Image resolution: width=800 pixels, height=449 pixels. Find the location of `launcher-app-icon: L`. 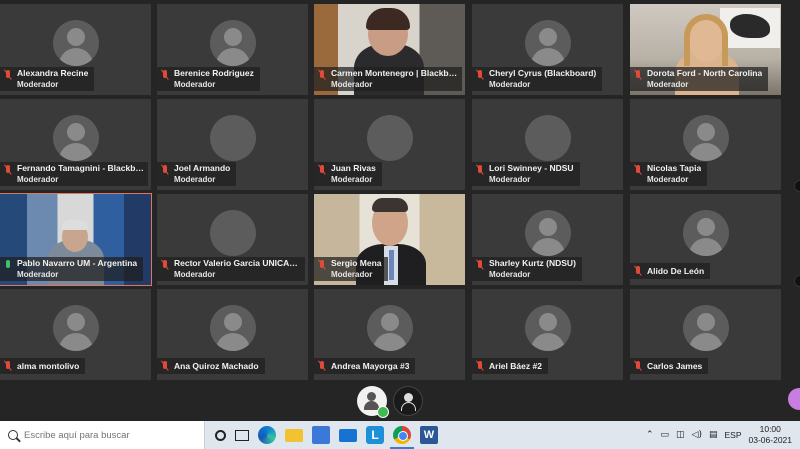

launcher-app-icon: L is located at coordinates (375, 435).